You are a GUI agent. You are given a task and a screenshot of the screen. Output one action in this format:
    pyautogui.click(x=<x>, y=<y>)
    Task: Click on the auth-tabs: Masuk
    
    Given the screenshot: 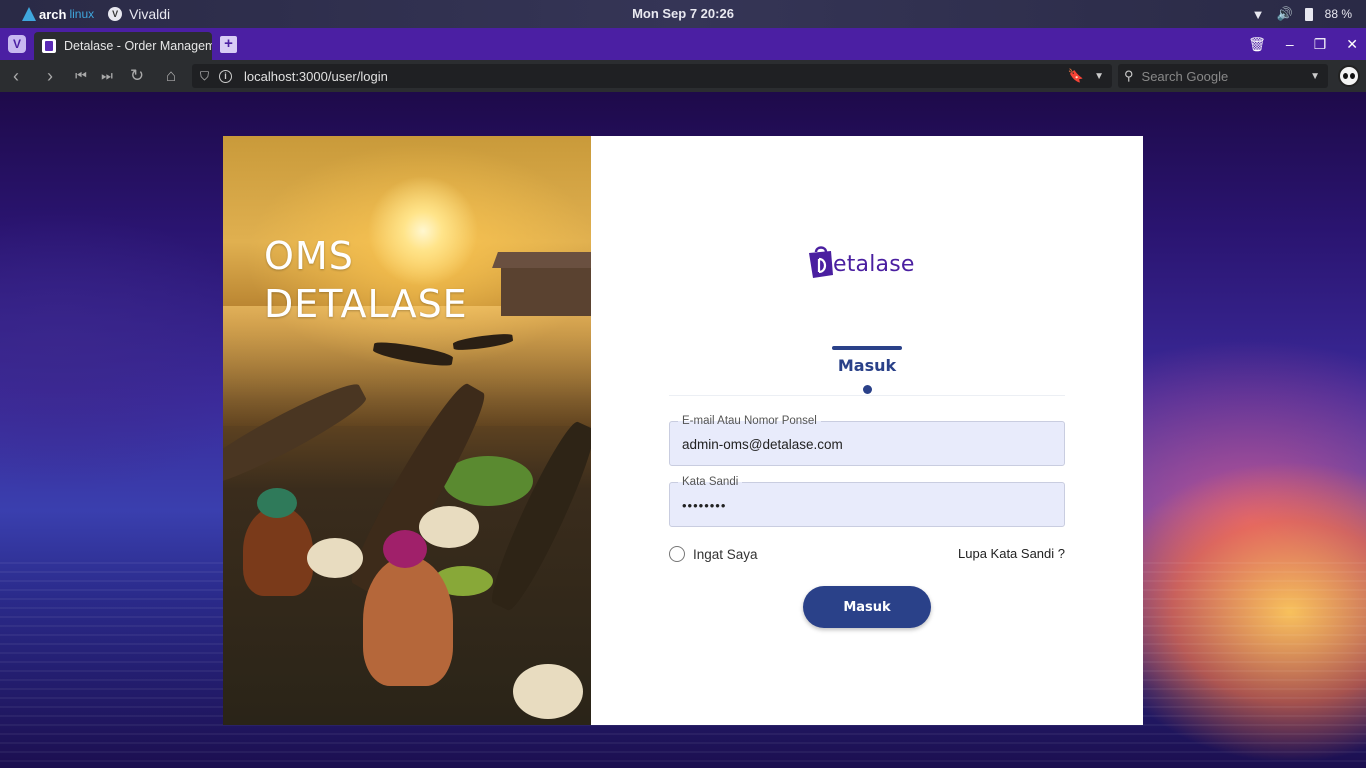 What is the action you would take?
    pyautogui.click(x=867, y=369)
    